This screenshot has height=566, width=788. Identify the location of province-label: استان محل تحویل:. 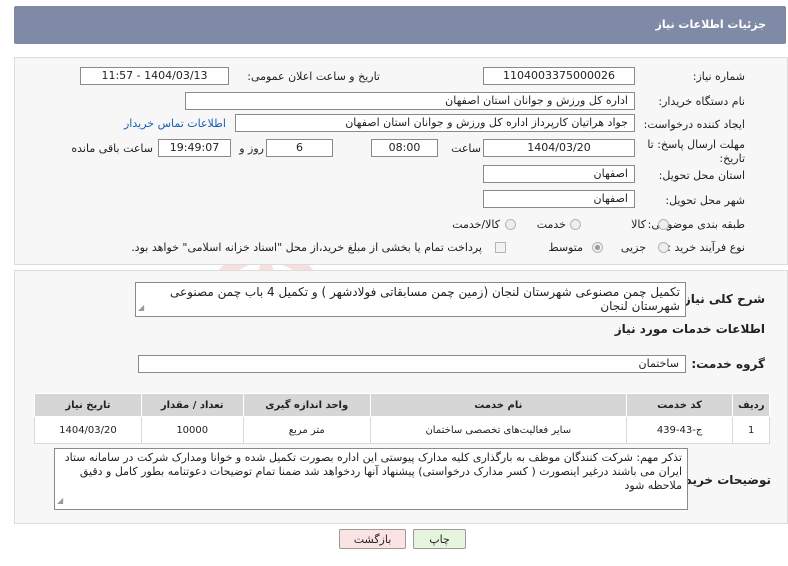
(701, 175).